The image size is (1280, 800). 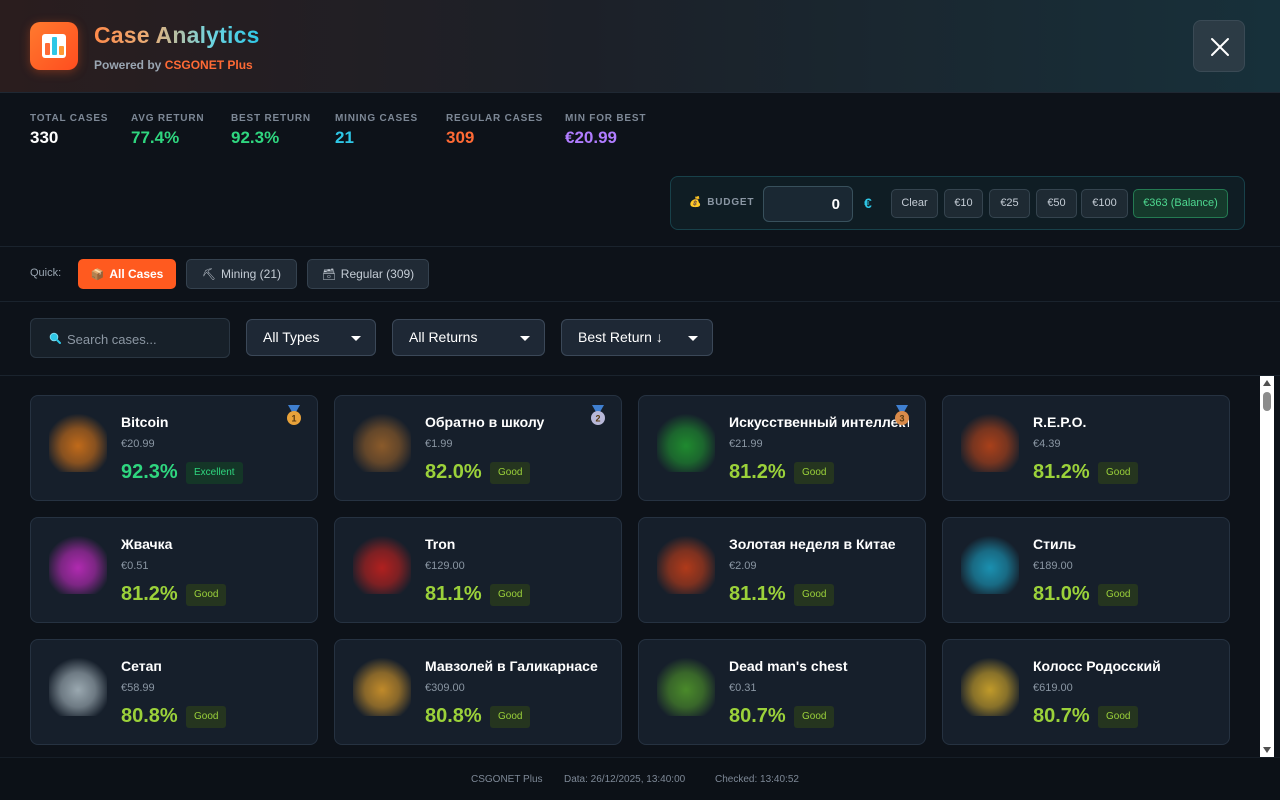 What do you see at coordinates (294, 415) in the screenshot?
I see `medal-icon: 1` at bounding box center [294, 415].